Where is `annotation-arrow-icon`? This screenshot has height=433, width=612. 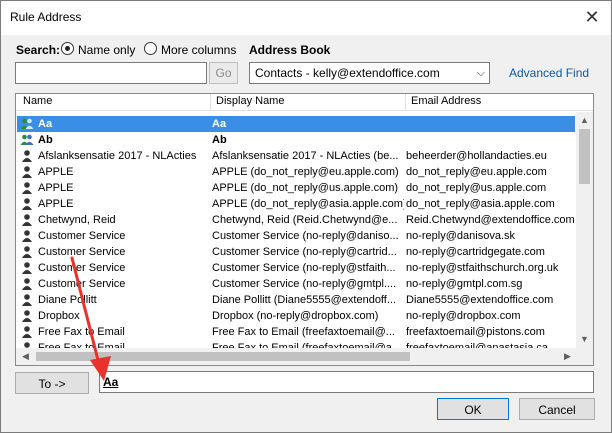 annotation-arrow-icon is located at coordinates (90, 318).